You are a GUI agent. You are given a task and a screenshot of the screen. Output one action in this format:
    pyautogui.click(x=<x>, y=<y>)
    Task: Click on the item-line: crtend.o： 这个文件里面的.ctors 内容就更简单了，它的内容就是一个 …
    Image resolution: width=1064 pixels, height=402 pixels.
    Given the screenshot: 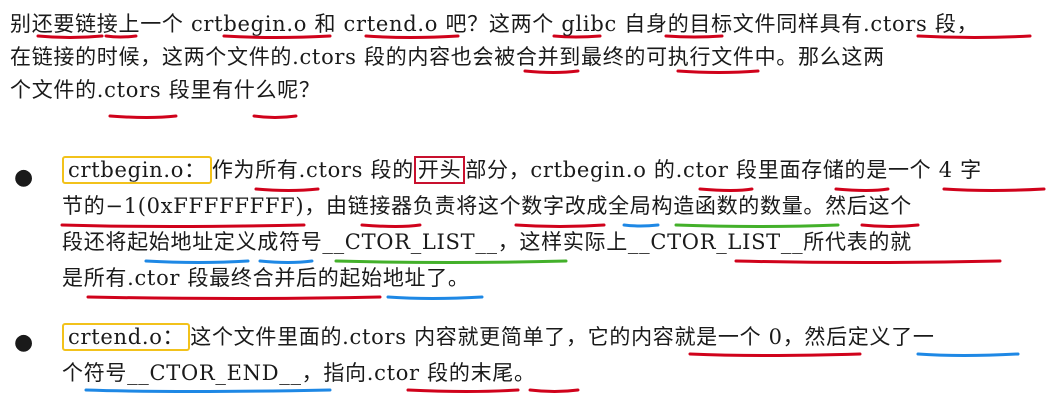 What is the action you would take?
    pyautogui.click(x=559, y=339)
    